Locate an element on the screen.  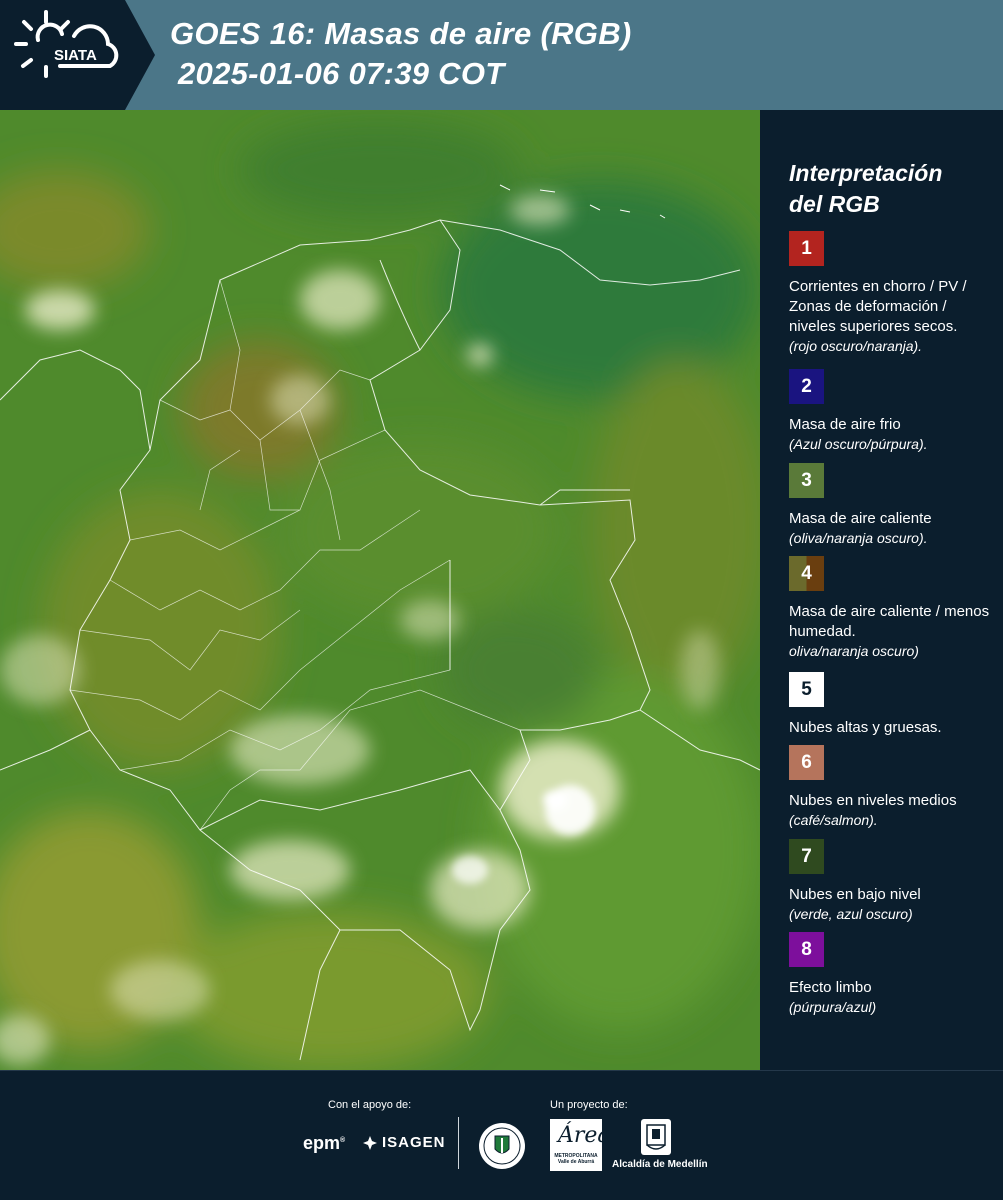
legend-swatch-7: 7 is located at coordinates (806, 856).